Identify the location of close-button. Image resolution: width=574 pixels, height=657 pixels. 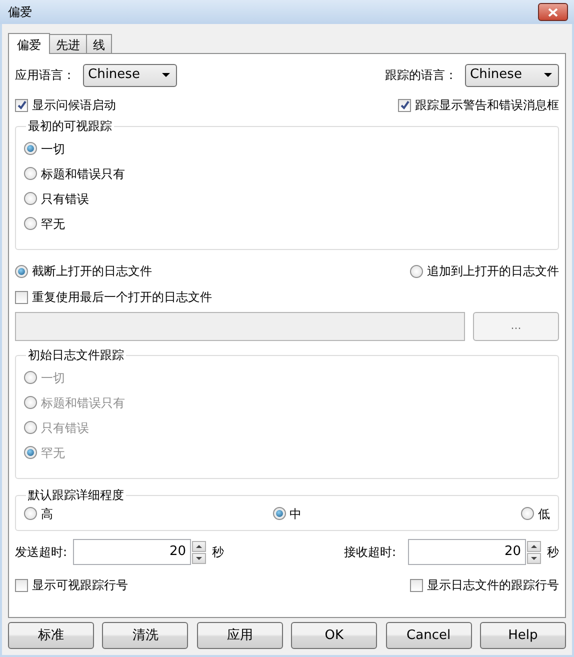
(553, 12).